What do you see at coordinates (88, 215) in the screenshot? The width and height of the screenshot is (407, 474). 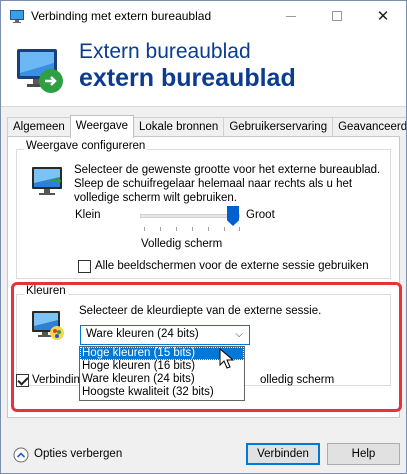 I see `slider-min-label: Klein` at bounding box center [88, 215].